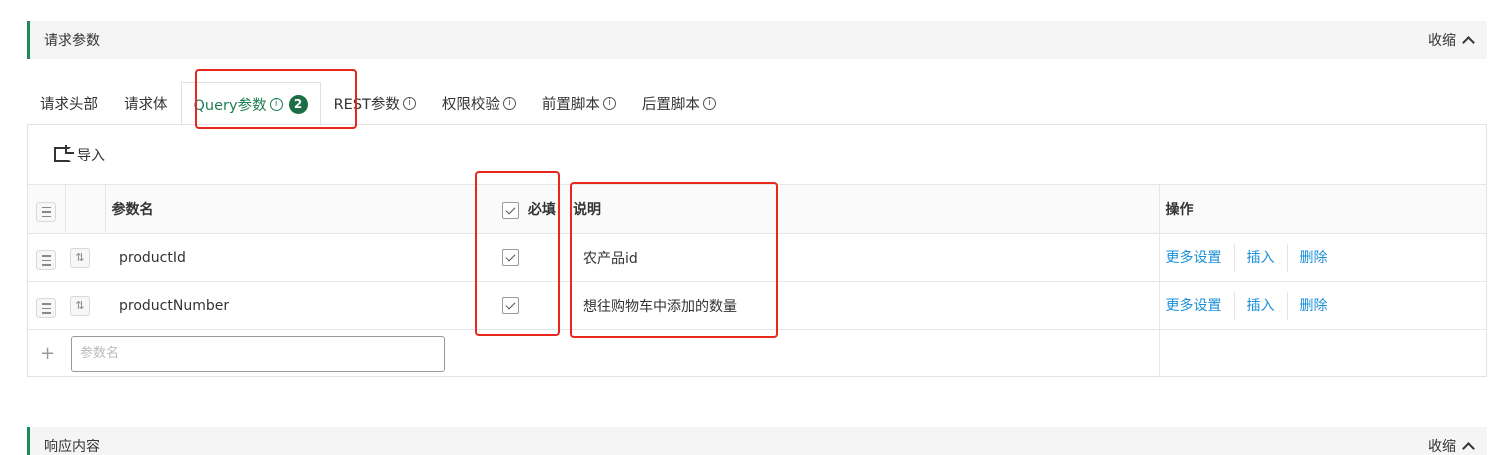 This screenshot has height=455, width=1512. I want to click on param-description-cell: 想往购物车中添加的数量, so click(865, 305).